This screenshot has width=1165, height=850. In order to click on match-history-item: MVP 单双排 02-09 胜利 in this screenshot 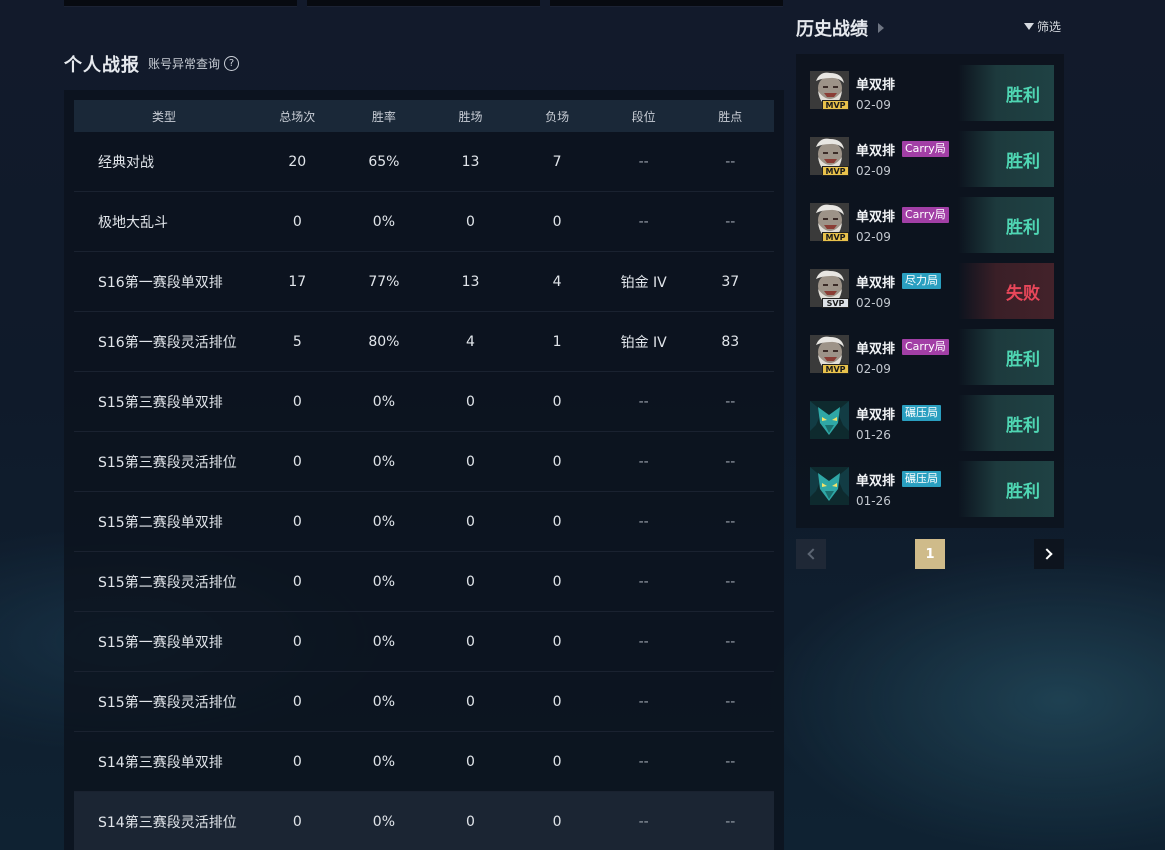, I will do `click(930, 93)`.